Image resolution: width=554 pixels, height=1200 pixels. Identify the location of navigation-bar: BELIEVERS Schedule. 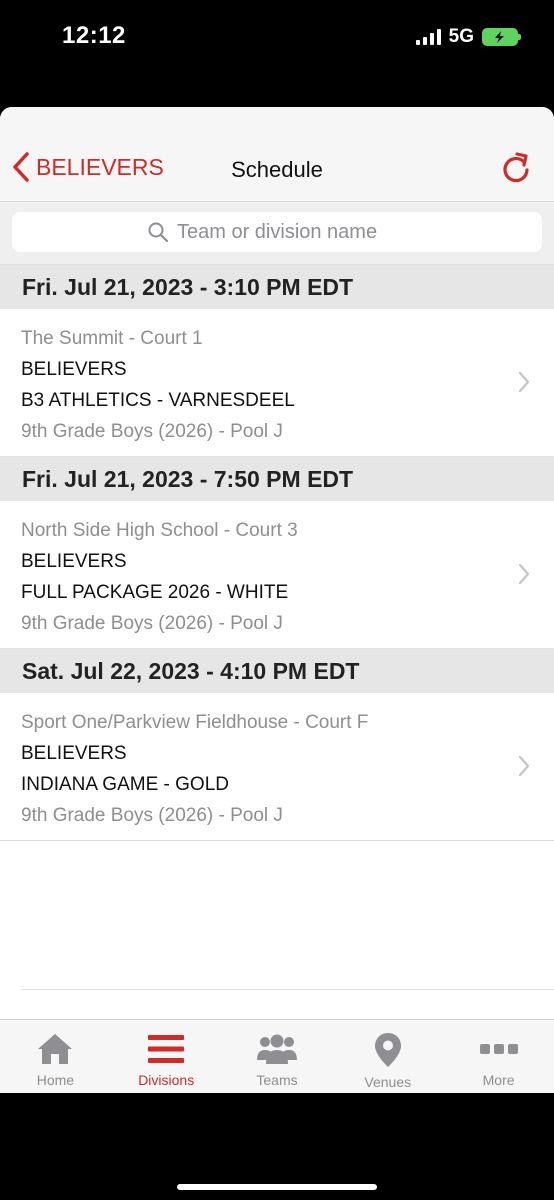
(277, 154).